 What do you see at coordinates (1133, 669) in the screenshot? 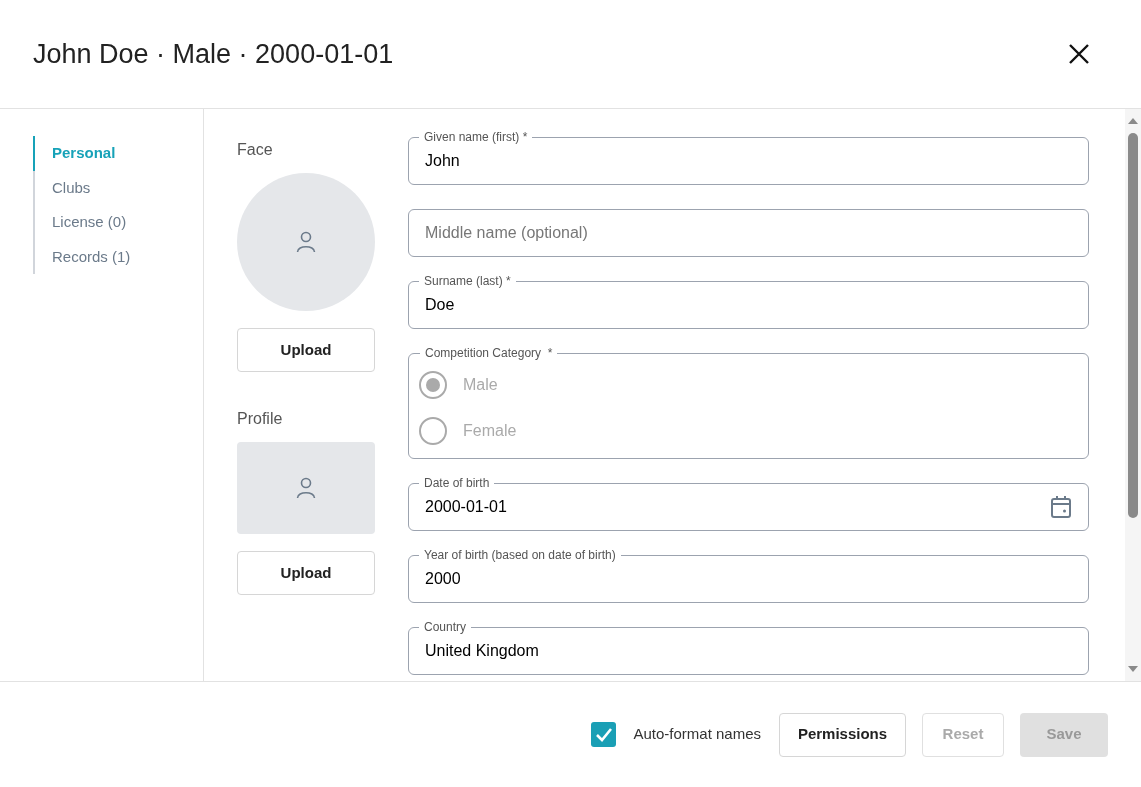
I see `scroll-down-icon` at bounding box center [1133, 669].